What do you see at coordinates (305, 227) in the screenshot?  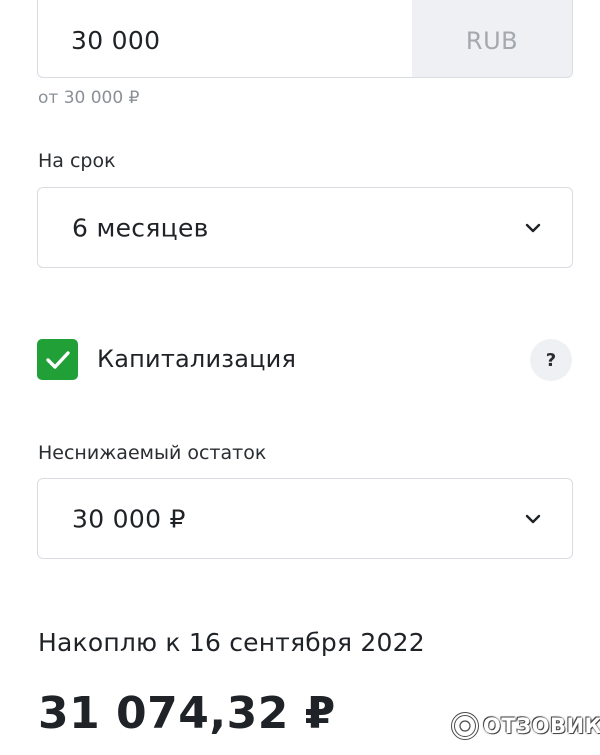 I see `term-select: 6 месяцев` at bounding box center [305, 227].